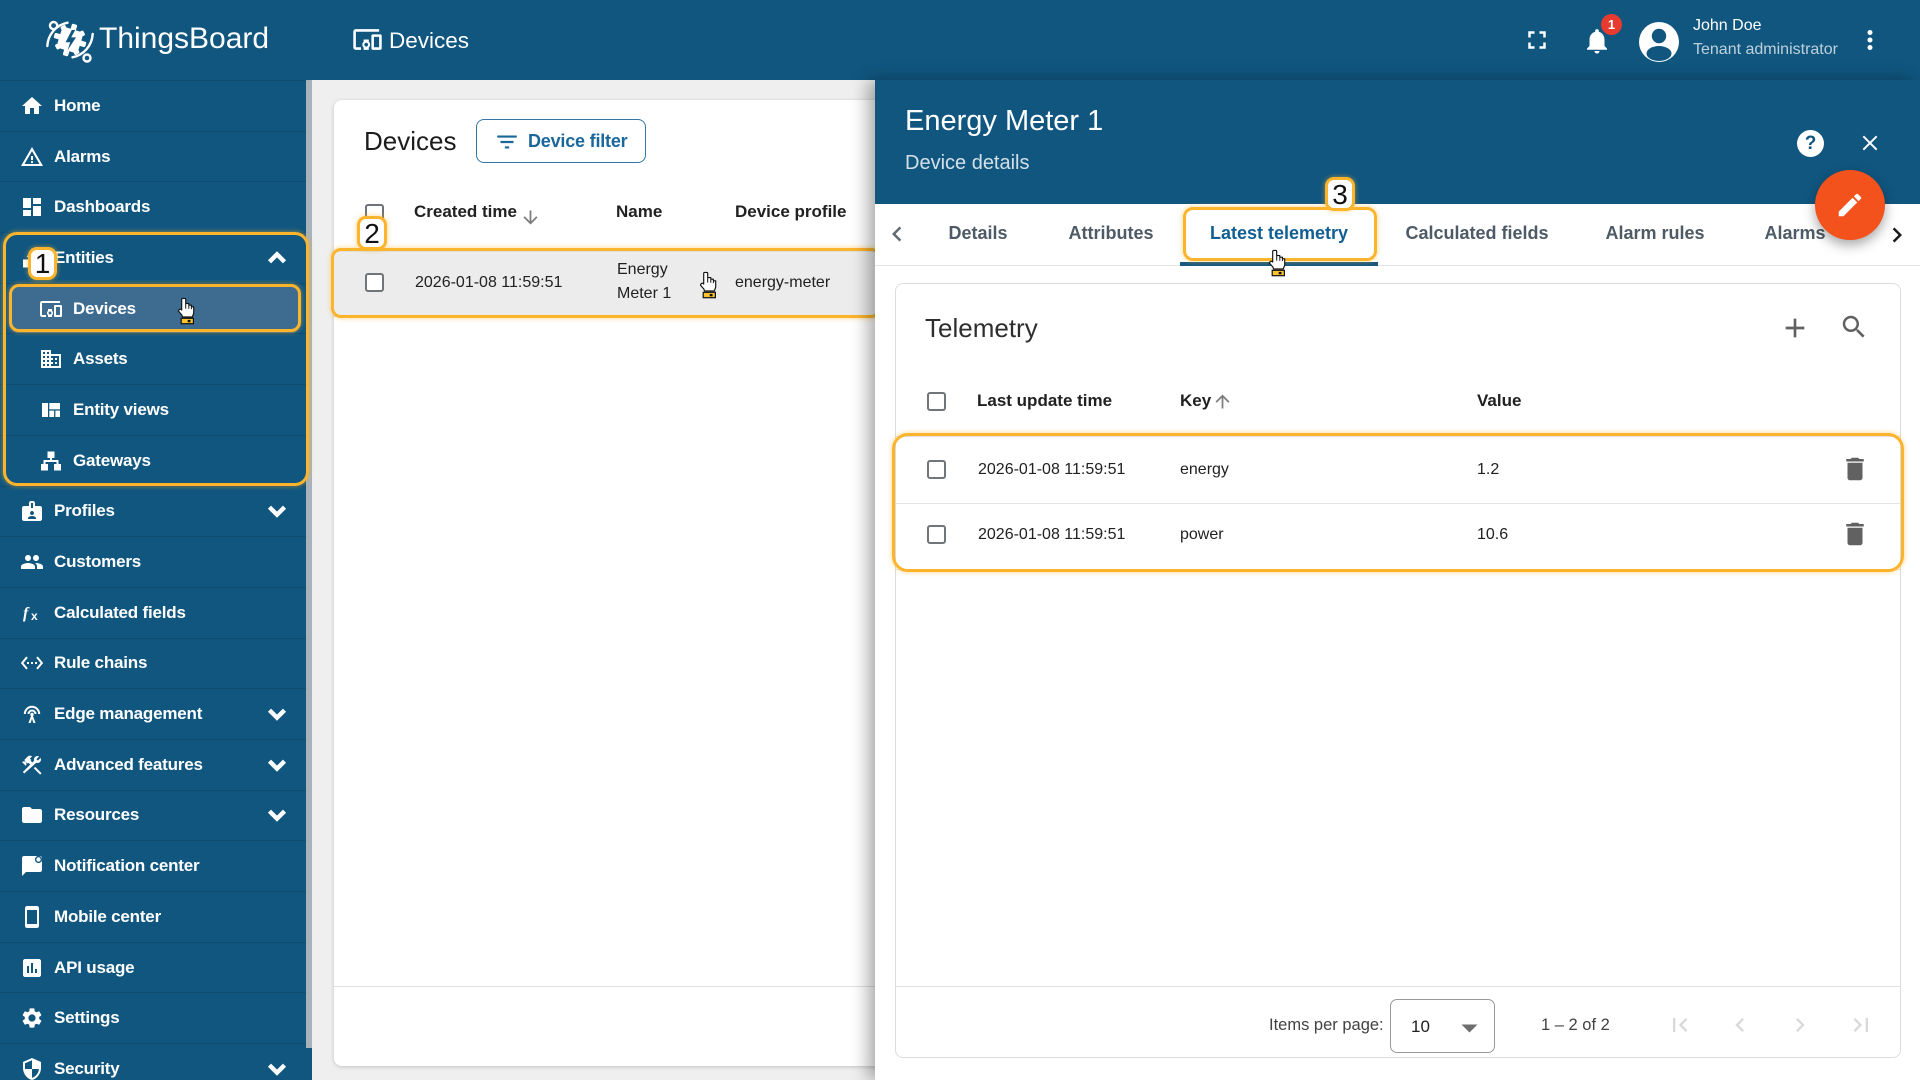 This screenshot has height=1080, width=1920. I want to click on svg-text: x, so click(34, 616).